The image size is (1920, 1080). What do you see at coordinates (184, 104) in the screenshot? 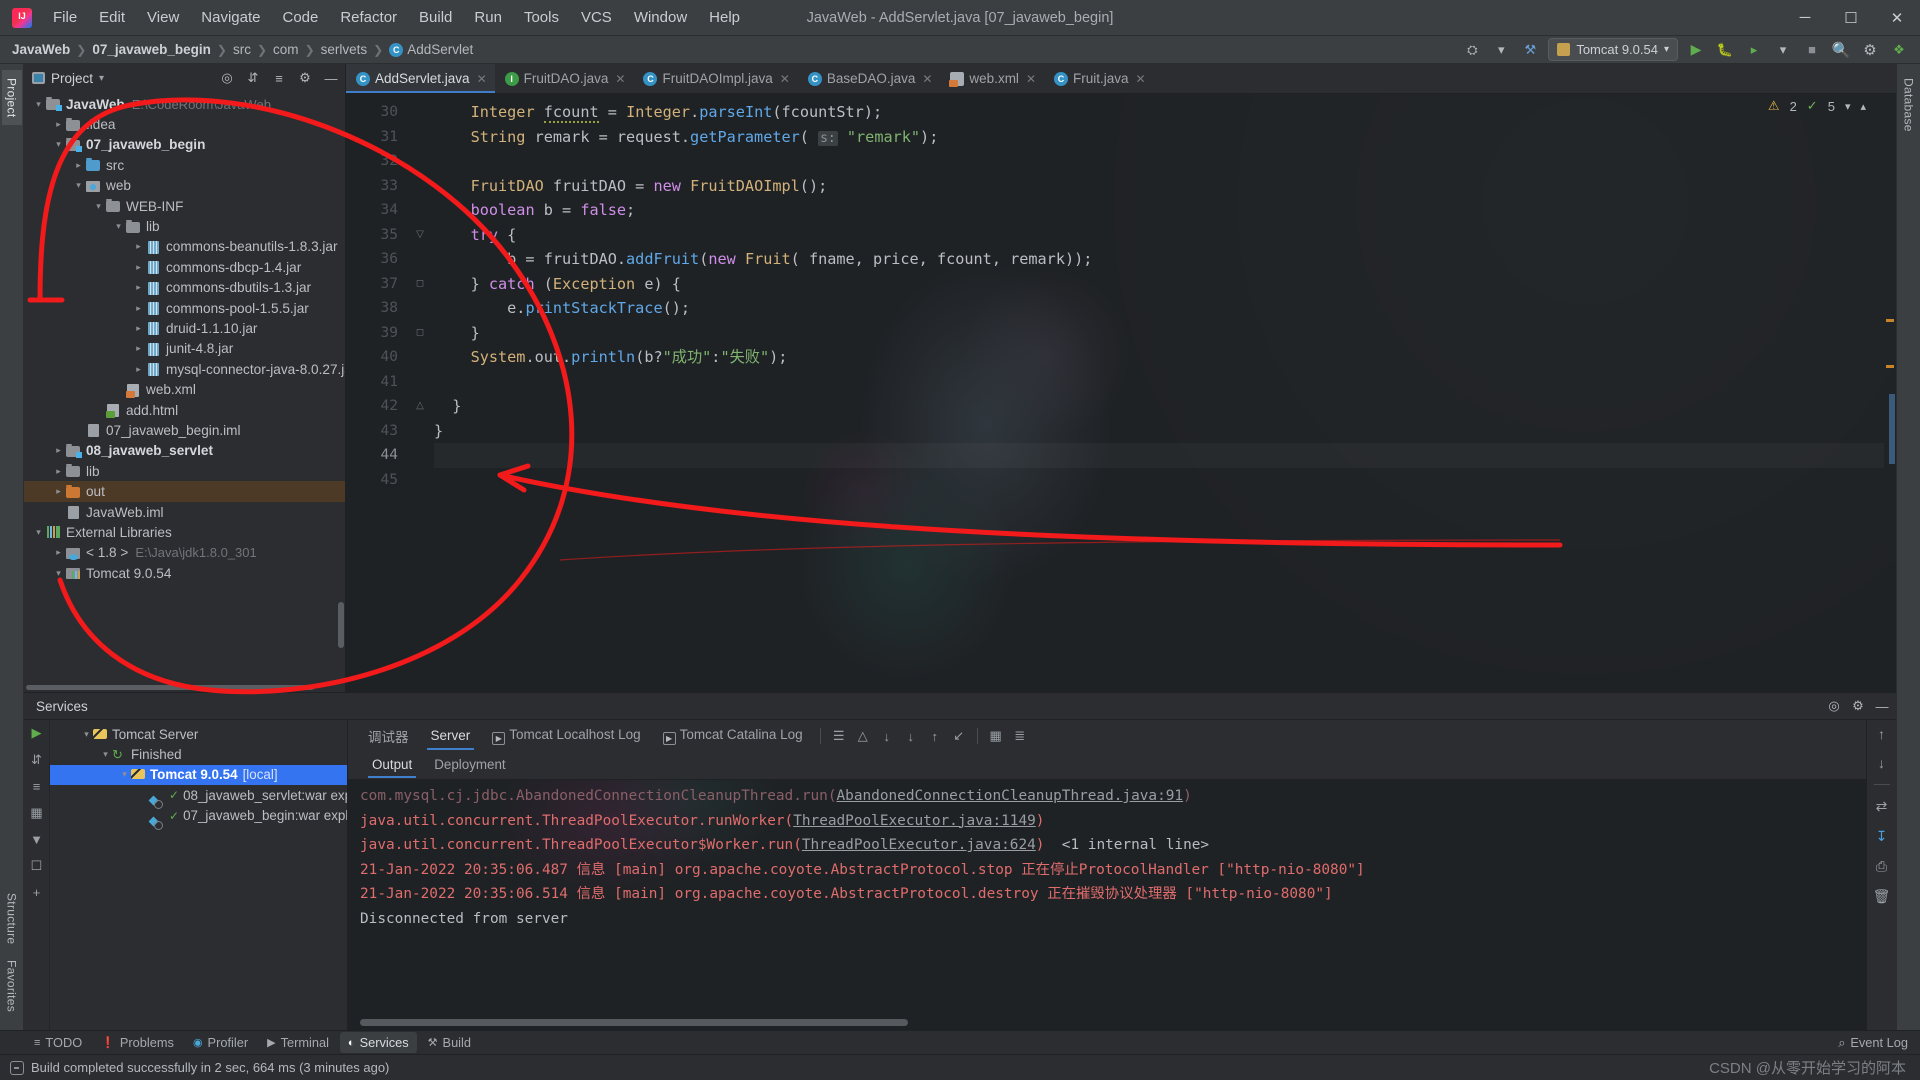
I see `project-tree-row: ▾ JavaWeb E:\CodeRoom\JavaWeb` at bounding box center [184, 104].